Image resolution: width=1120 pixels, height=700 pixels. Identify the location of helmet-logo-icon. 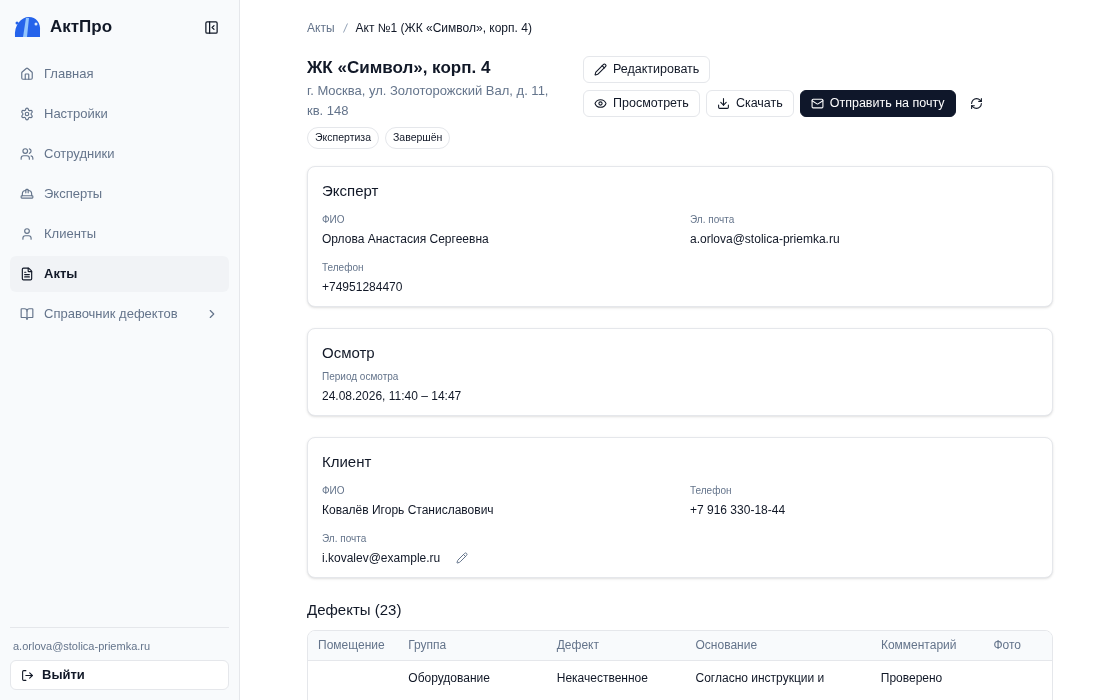
(27, 27).